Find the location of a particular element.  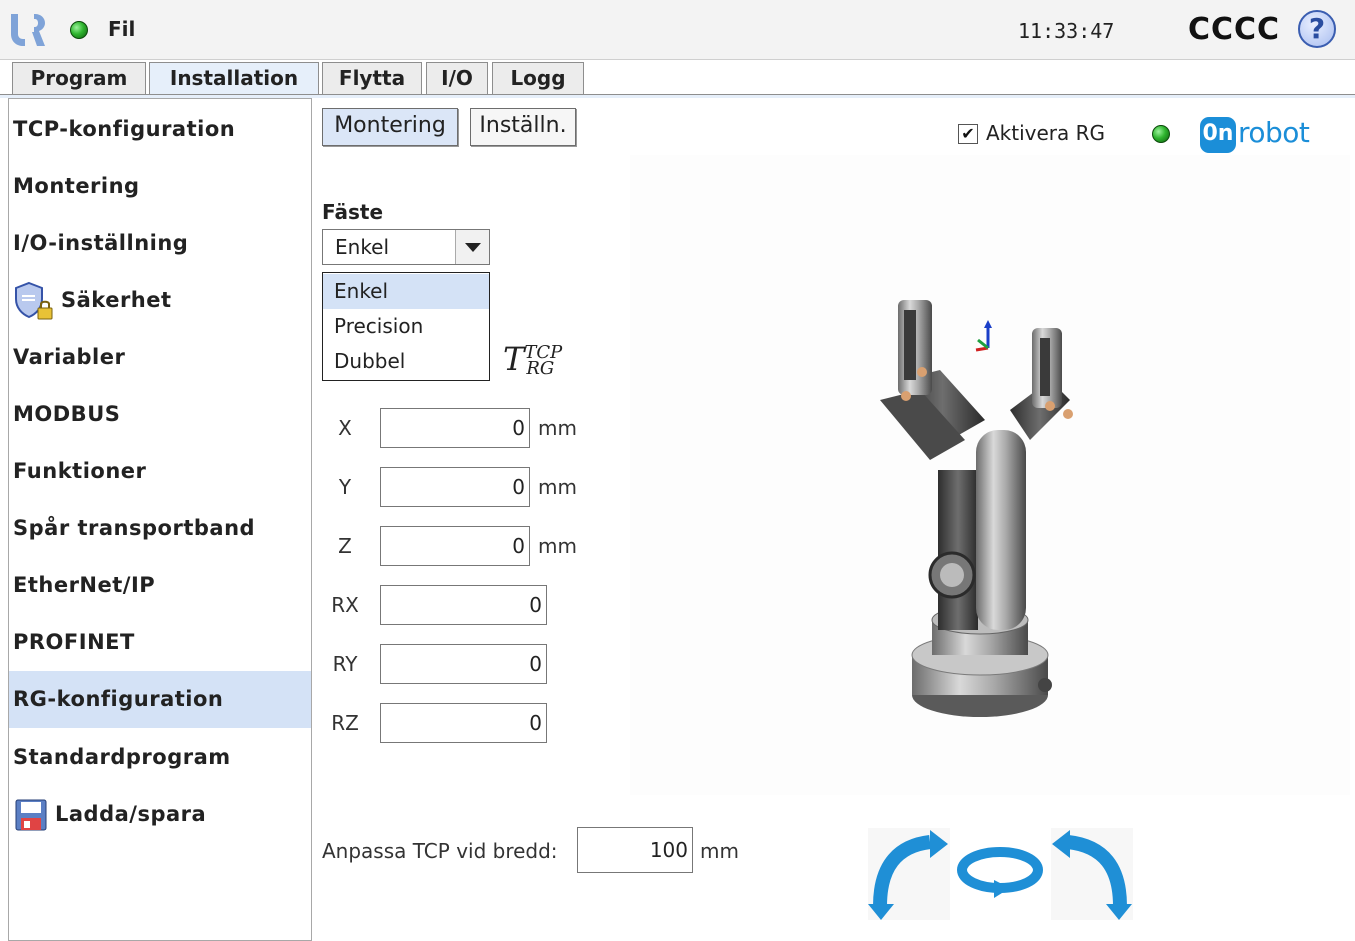

y-unit: mm is located at coordinates (557, 487).